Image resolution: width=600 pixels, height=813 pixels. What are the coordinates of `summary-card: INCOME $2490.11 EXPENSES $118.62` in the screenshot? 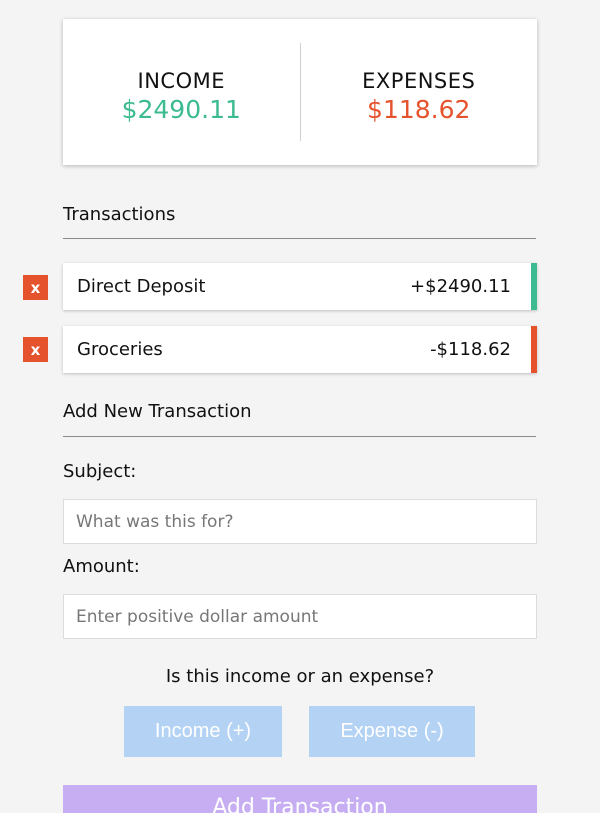 It's located at (300, 92).